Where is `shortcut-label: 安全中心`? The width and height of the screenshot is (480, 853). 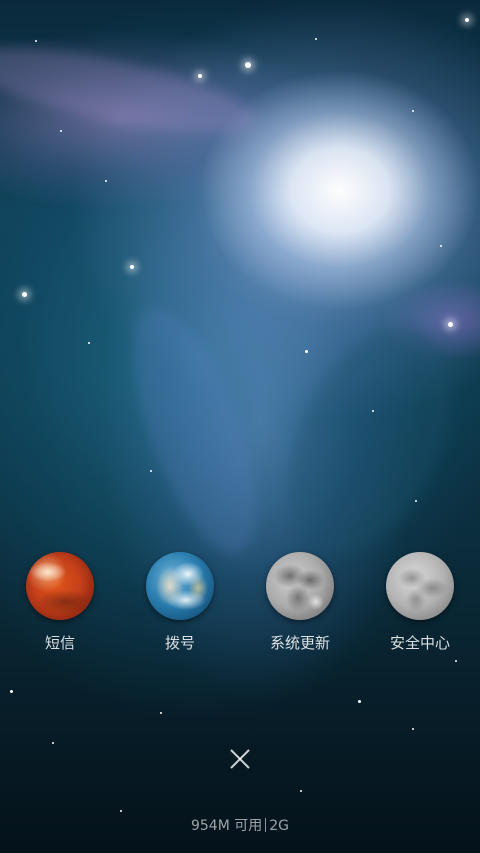 shortcut-label: 安全中心 is located at coordinates (419, 643).